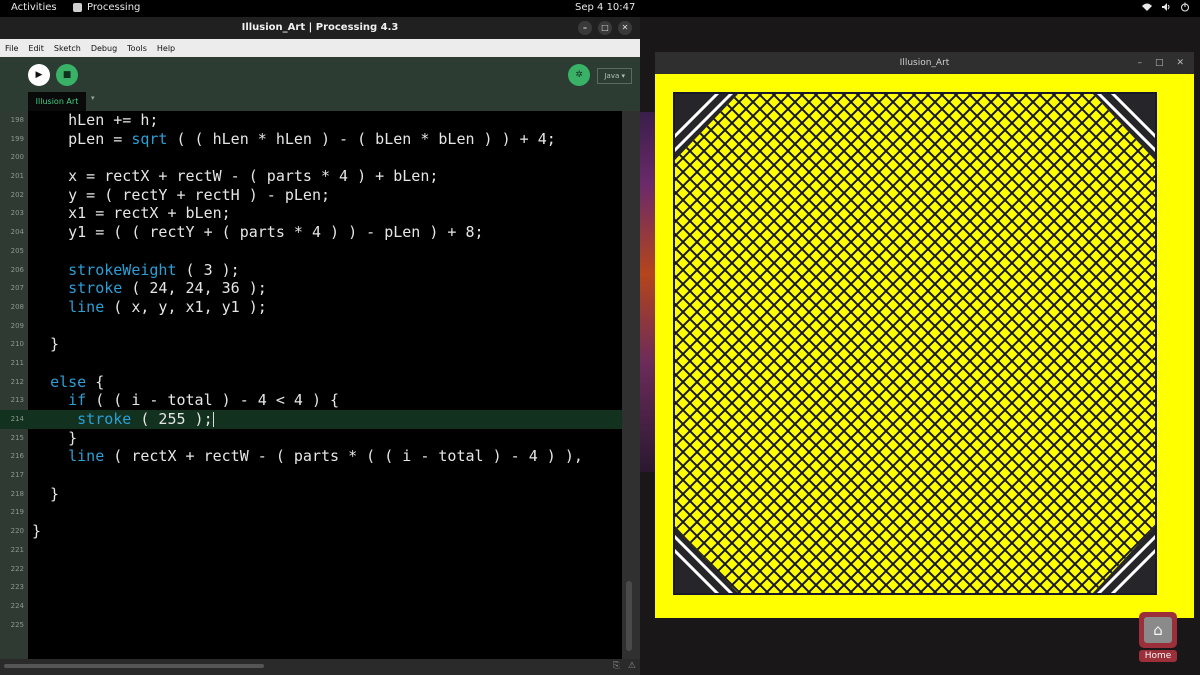 The height and width of the screenshot is (675, 1200). Describe the element at coordinates (311, 512) in the screenshot. I see `code-line: 219` at that location.